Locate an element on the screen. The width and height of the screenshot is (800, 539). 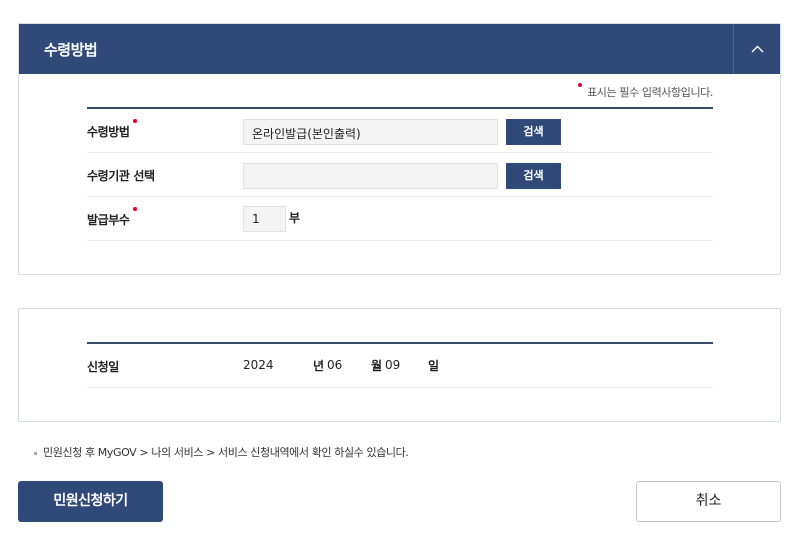
application-date-row: 신청일 2024 년 06 월 09 일 is located at coordinates (400, 366).